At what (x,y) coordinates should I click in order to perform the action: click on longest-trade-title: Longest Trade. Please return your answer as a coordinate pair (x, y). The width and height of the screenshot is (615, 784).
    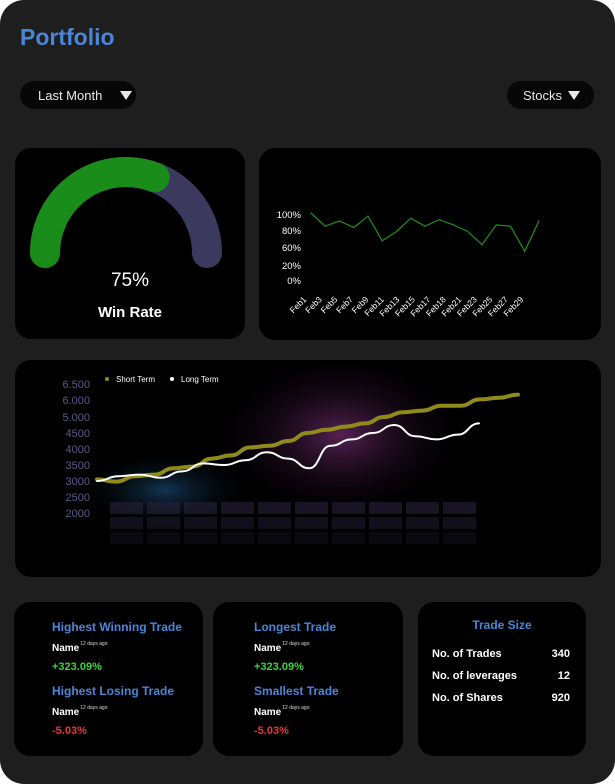
    Looking at the image, I should click on (295, 627).